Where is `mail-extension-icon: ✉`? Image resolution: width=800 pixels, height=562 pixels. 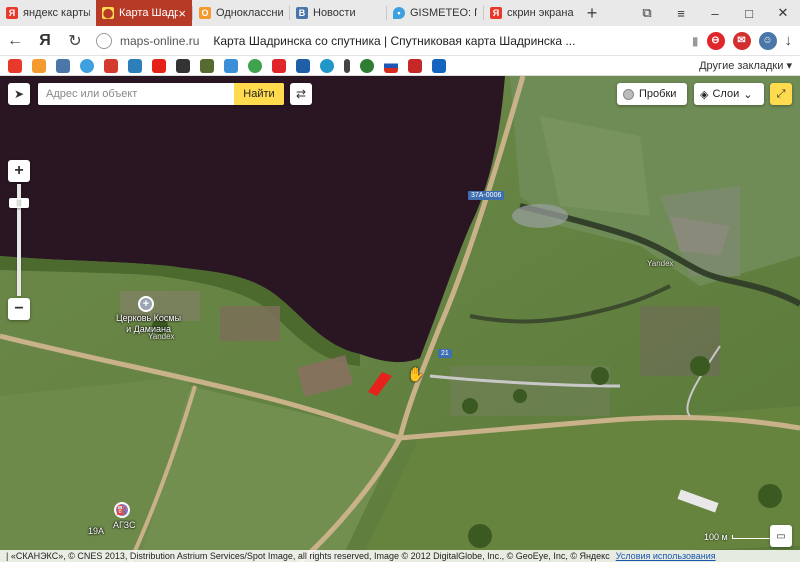 mail-extension-icon: ✉ is located at coordinates (741, 40).